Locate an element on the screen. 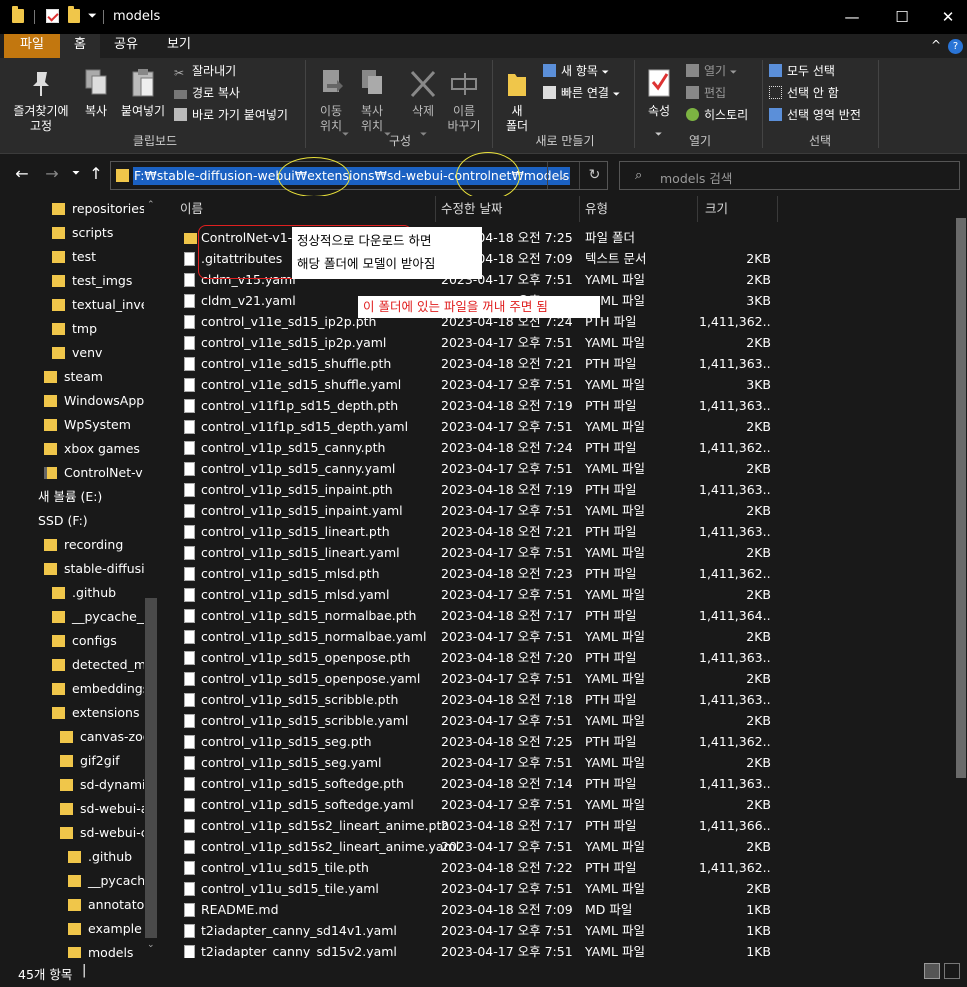 The image size is (967, 987). open-button: 열기 ⏷ is located at coordinates (711, 72).